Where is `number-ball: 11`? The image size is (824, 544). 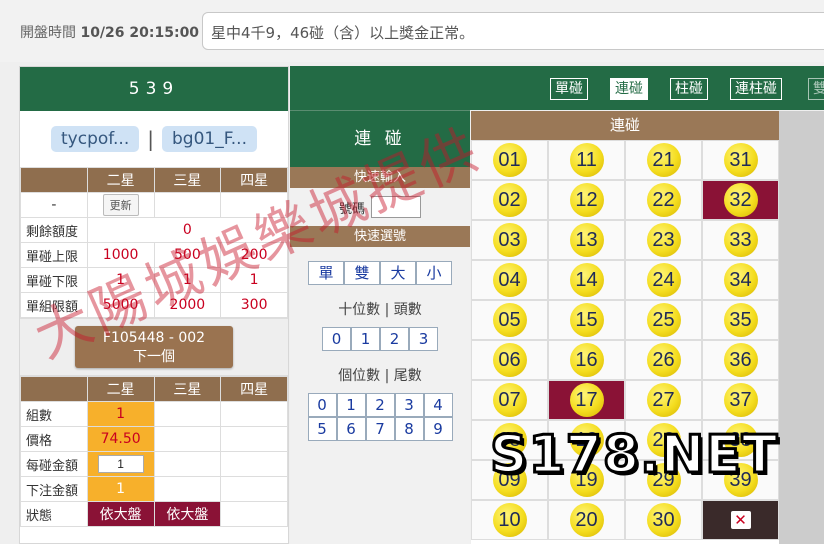
number-ball: 11 is located at coordinates (586, 160).